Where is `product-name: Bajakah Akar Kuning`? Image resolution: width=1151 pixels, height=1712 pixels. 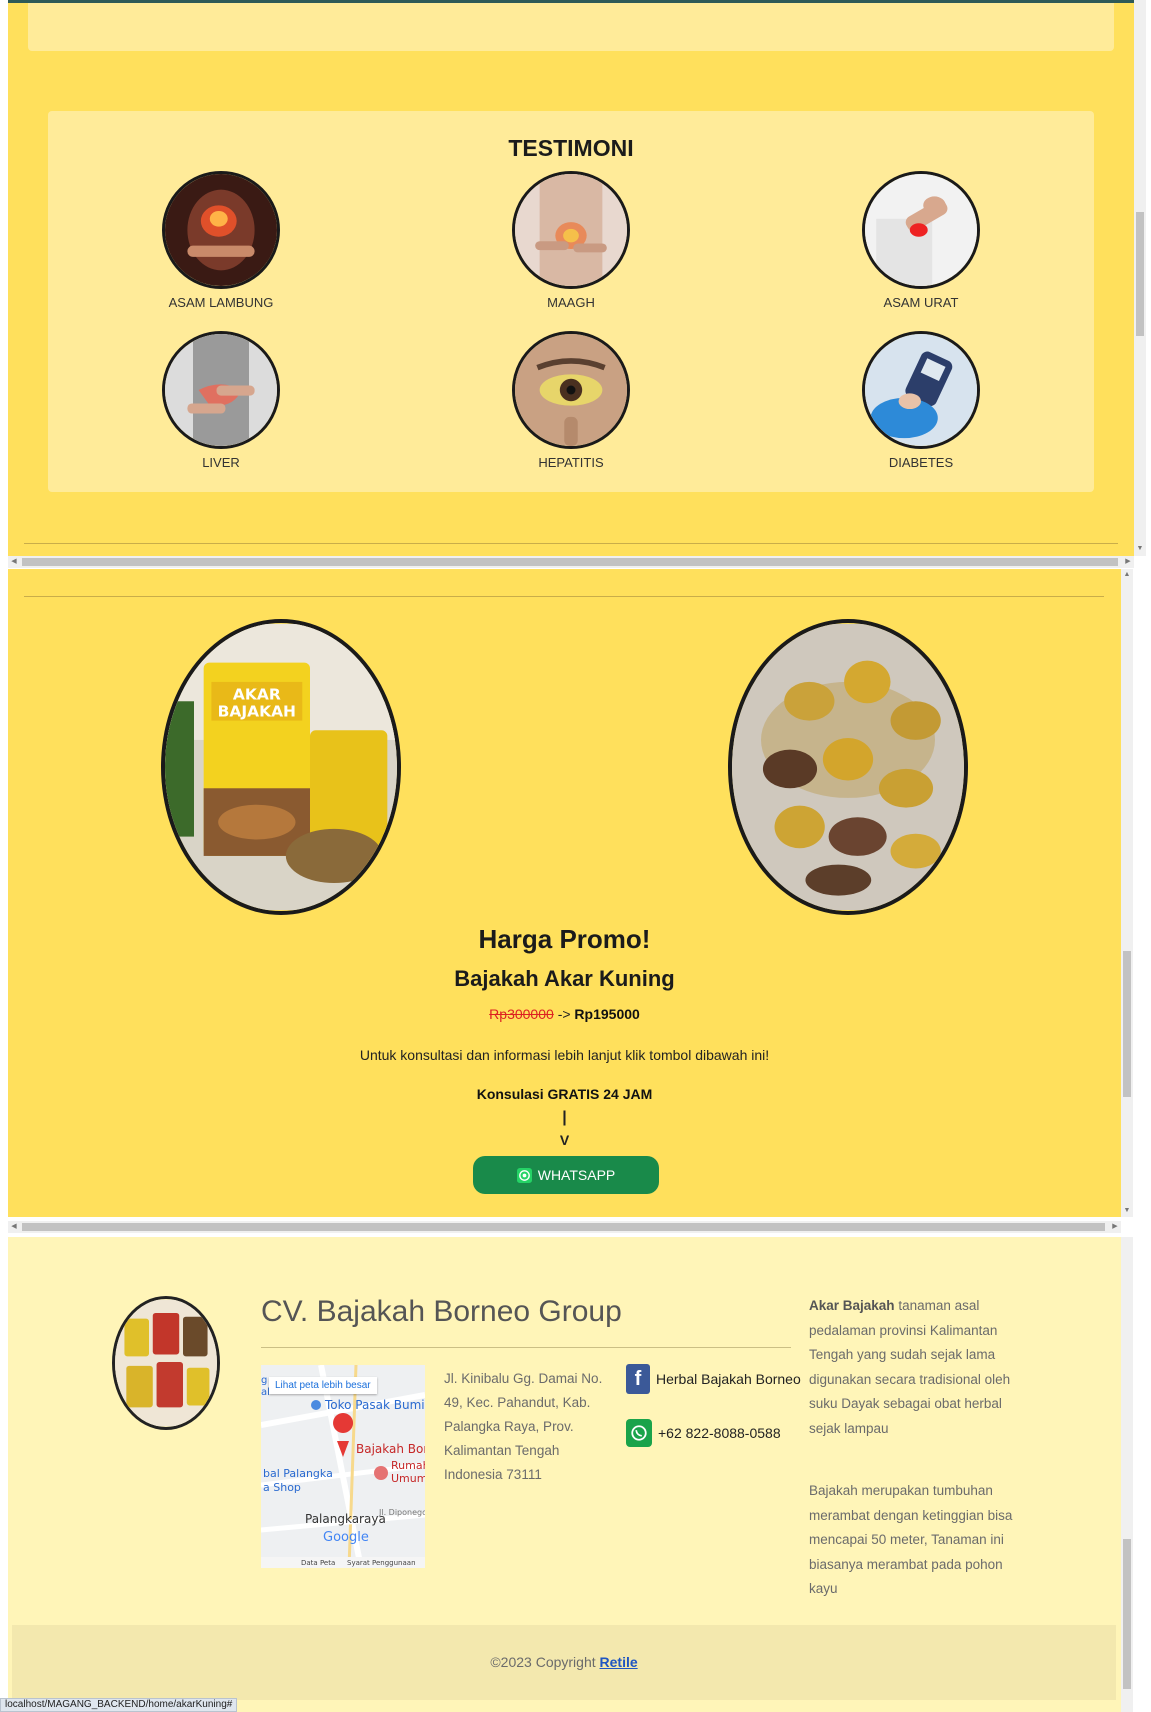
product-name: Bajakah Akar Kuning is located at coordinates (564, 978).